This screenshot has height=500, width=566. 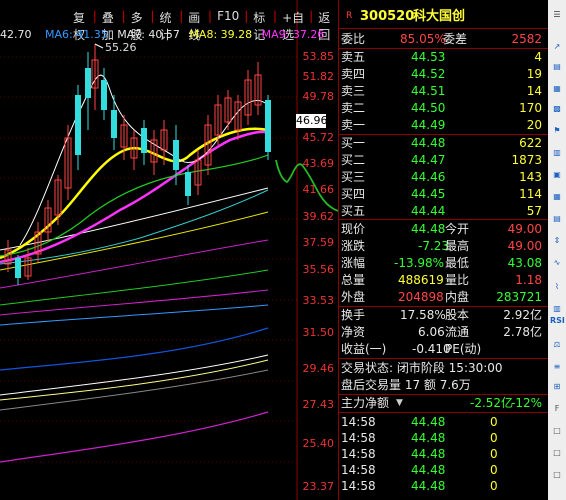 What do you see at coordinates (557, 241) in the screenshot?
I see `up-down-icon: ⇕` at bounding box center [557, 241].